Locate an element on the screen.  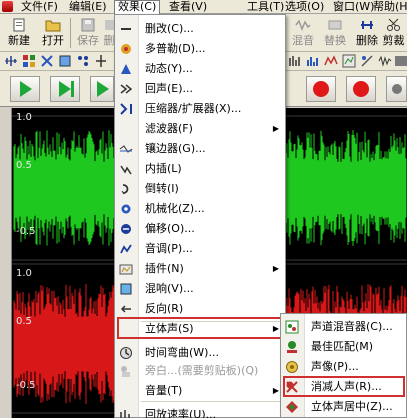
cut-label: 剪裁 is located at coordinates (393, 40).